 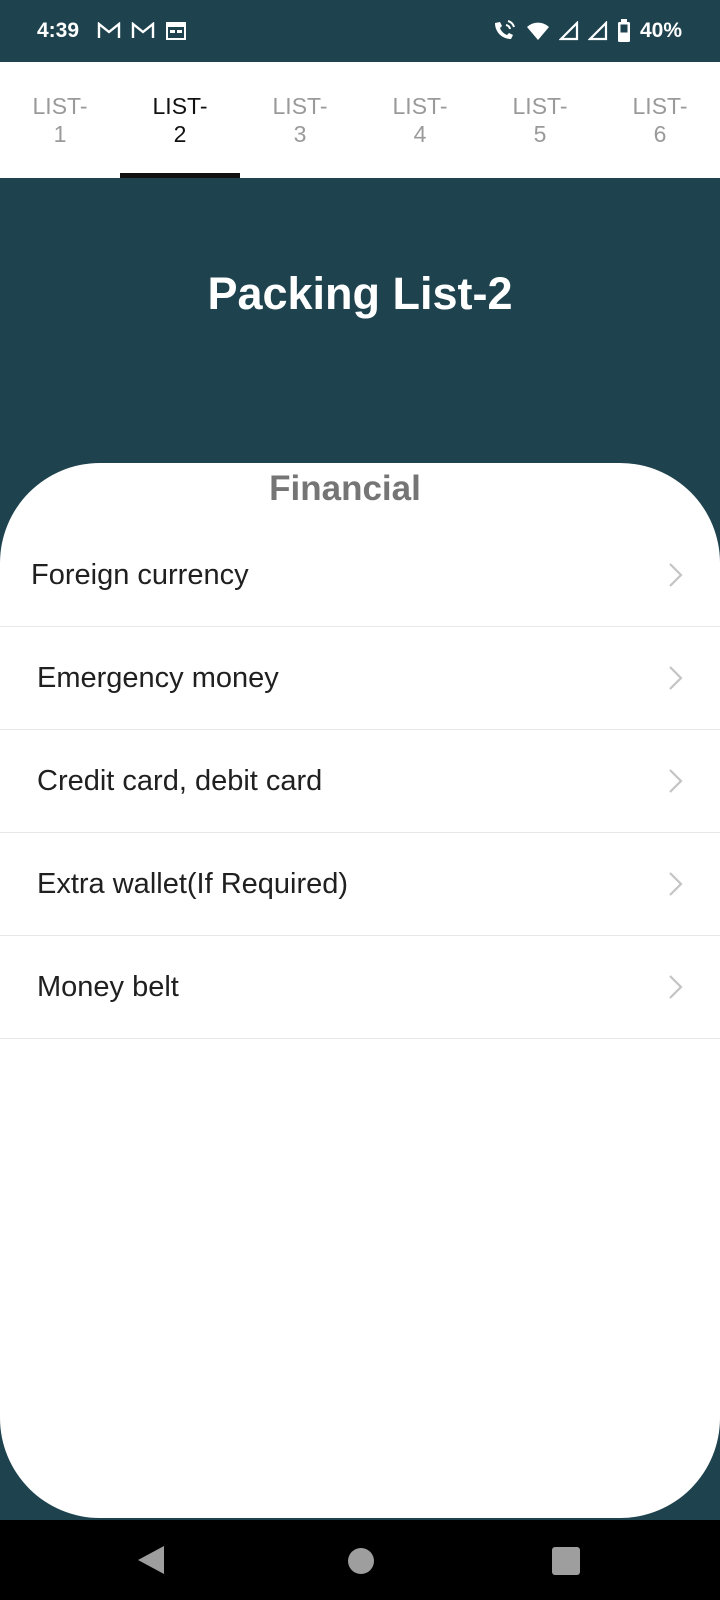 I want to click on list-item: Money belt, so click(x=360, y=987).